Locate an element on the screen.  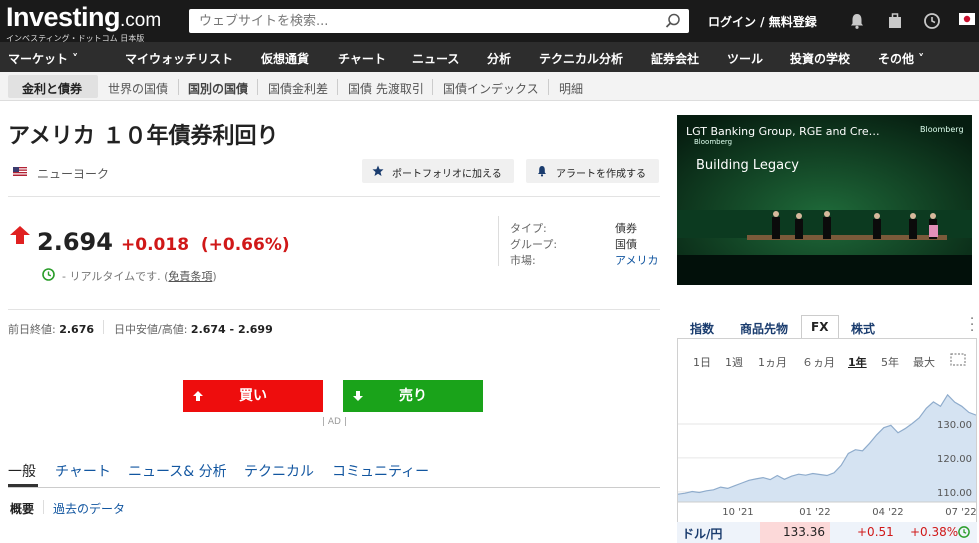
y-tick-label: 120.00 is located at coordinates (954, 459).